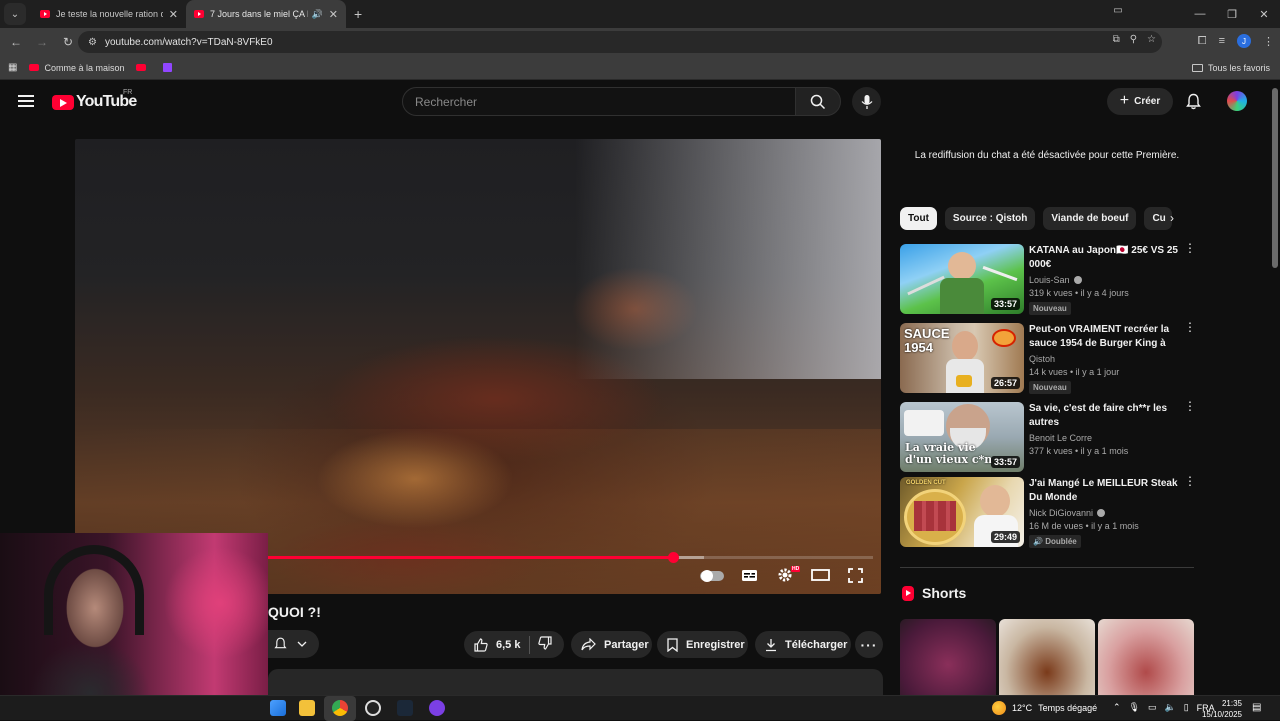 The height and width of the screenshot is (721, 1280). Describe the element at coordinates (340, 708) in the screenshot. I see `chrome-icon` at that location.